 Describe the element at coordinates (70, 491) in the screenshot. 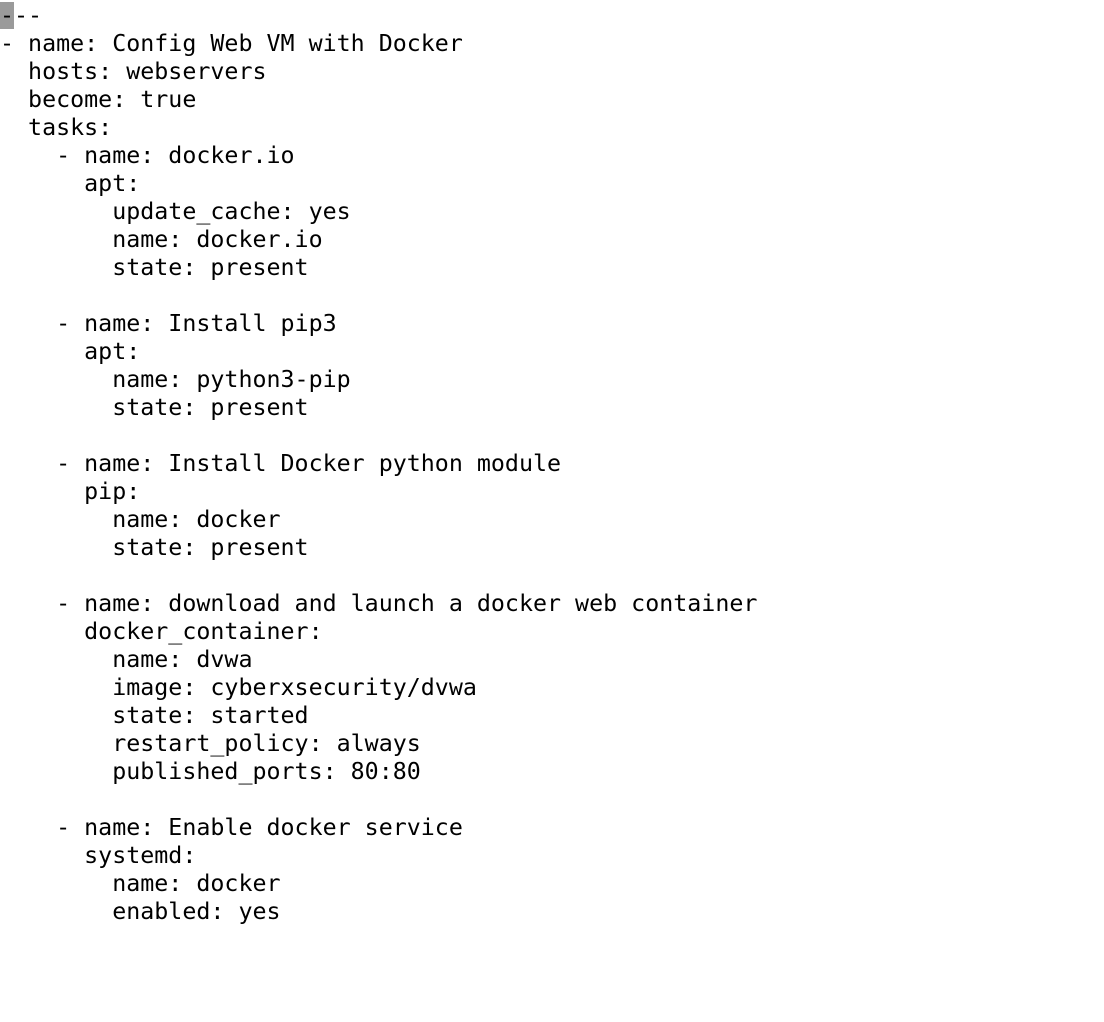

I see `code-line: pip:` at that location.